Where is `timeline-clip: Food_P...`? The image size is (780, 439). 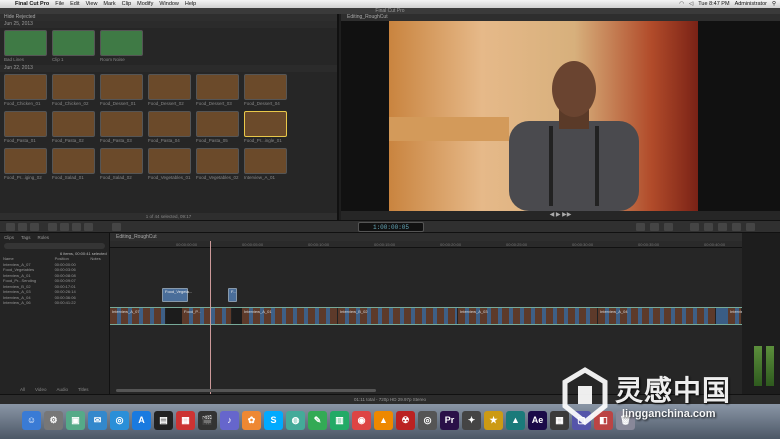
timeline-clip: Food_P... is located at coordinates (207, 316).